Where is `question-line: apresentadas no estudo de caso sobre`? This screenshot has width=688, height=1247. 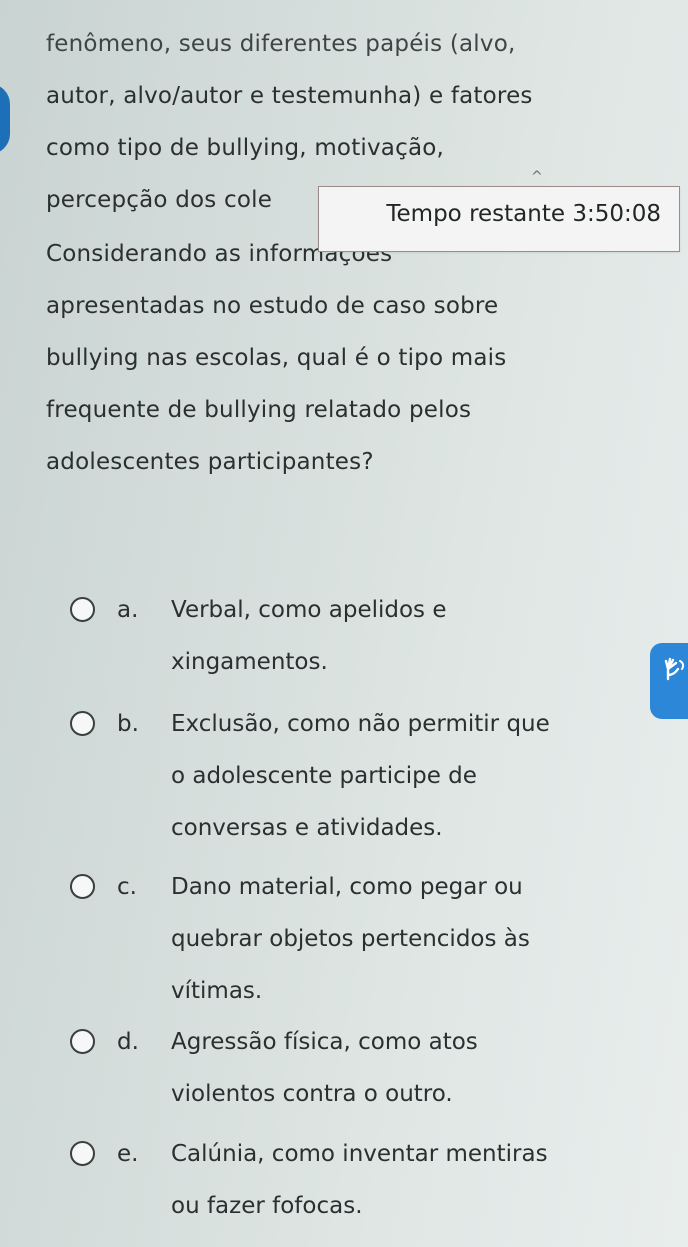
question-line: apresentadas no estudo de caso sobre is located at coordinates (272, 306).